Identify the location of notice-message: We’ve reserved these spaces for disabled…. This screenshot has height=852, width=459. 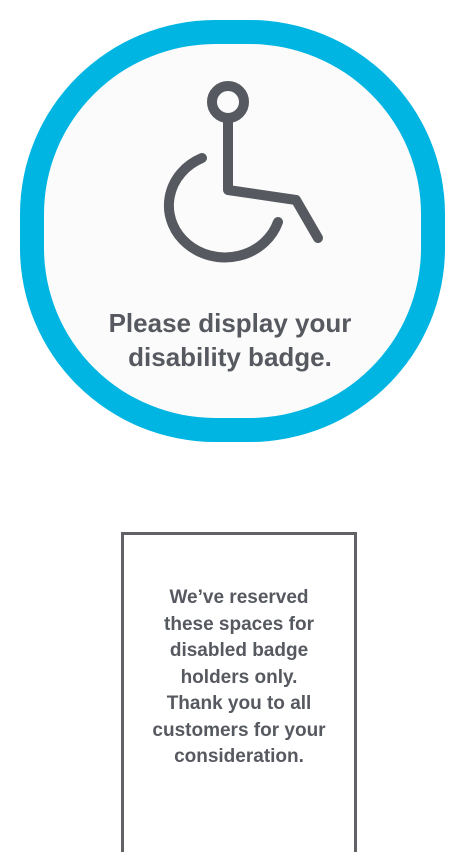
(239, 677).